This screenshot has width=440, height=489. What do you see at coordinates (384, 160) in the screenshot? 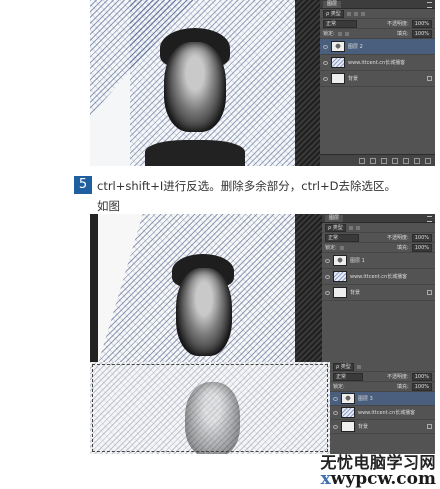
I see `mask-icon` at bounding box center [384, 160].